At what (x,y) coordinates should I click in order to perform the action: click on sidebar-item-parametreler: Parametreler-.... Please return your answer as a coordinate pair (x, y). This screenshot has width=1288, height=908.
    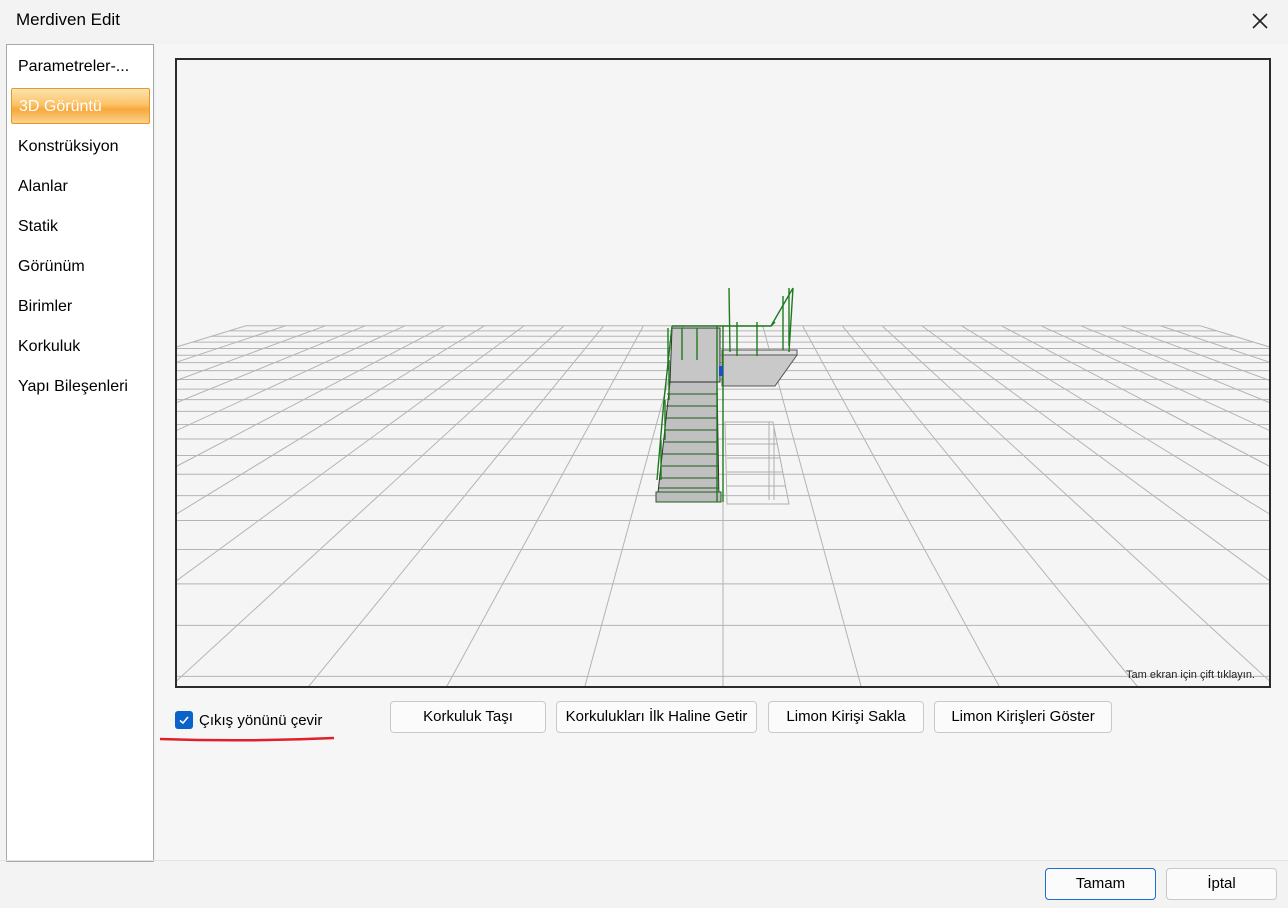
    Looking at the image, I should click on (80, 67).